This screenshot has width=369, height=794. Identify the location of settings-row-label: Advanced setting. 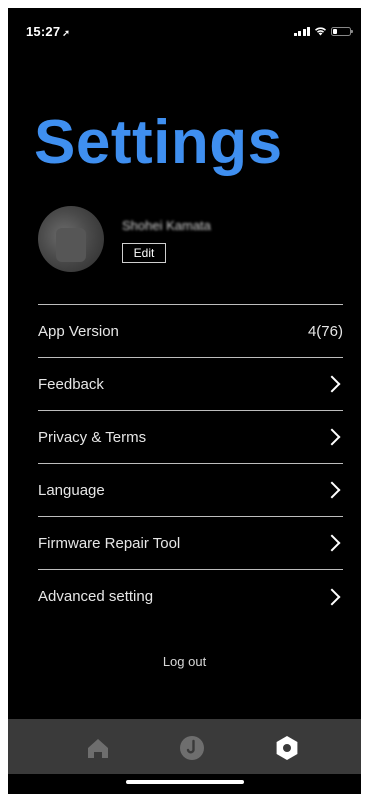
(96, 596).